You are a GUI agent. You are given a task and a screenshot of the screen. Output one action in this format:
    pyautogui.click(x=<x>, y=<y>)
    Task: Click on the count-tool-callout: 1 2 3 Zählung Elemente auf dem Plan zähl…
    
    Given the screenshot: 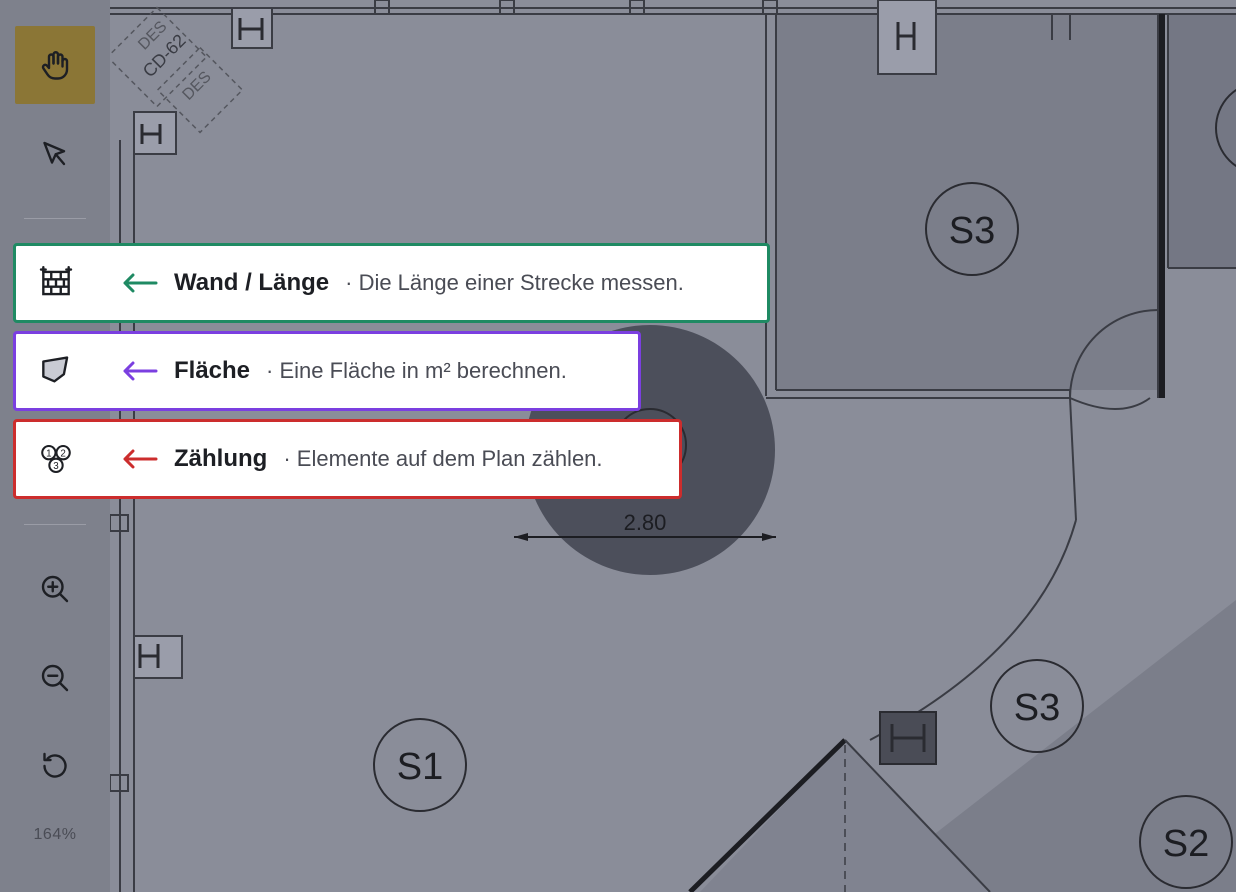 What is the action you would take?
    pyautogui.click(x=347, y=459)
    